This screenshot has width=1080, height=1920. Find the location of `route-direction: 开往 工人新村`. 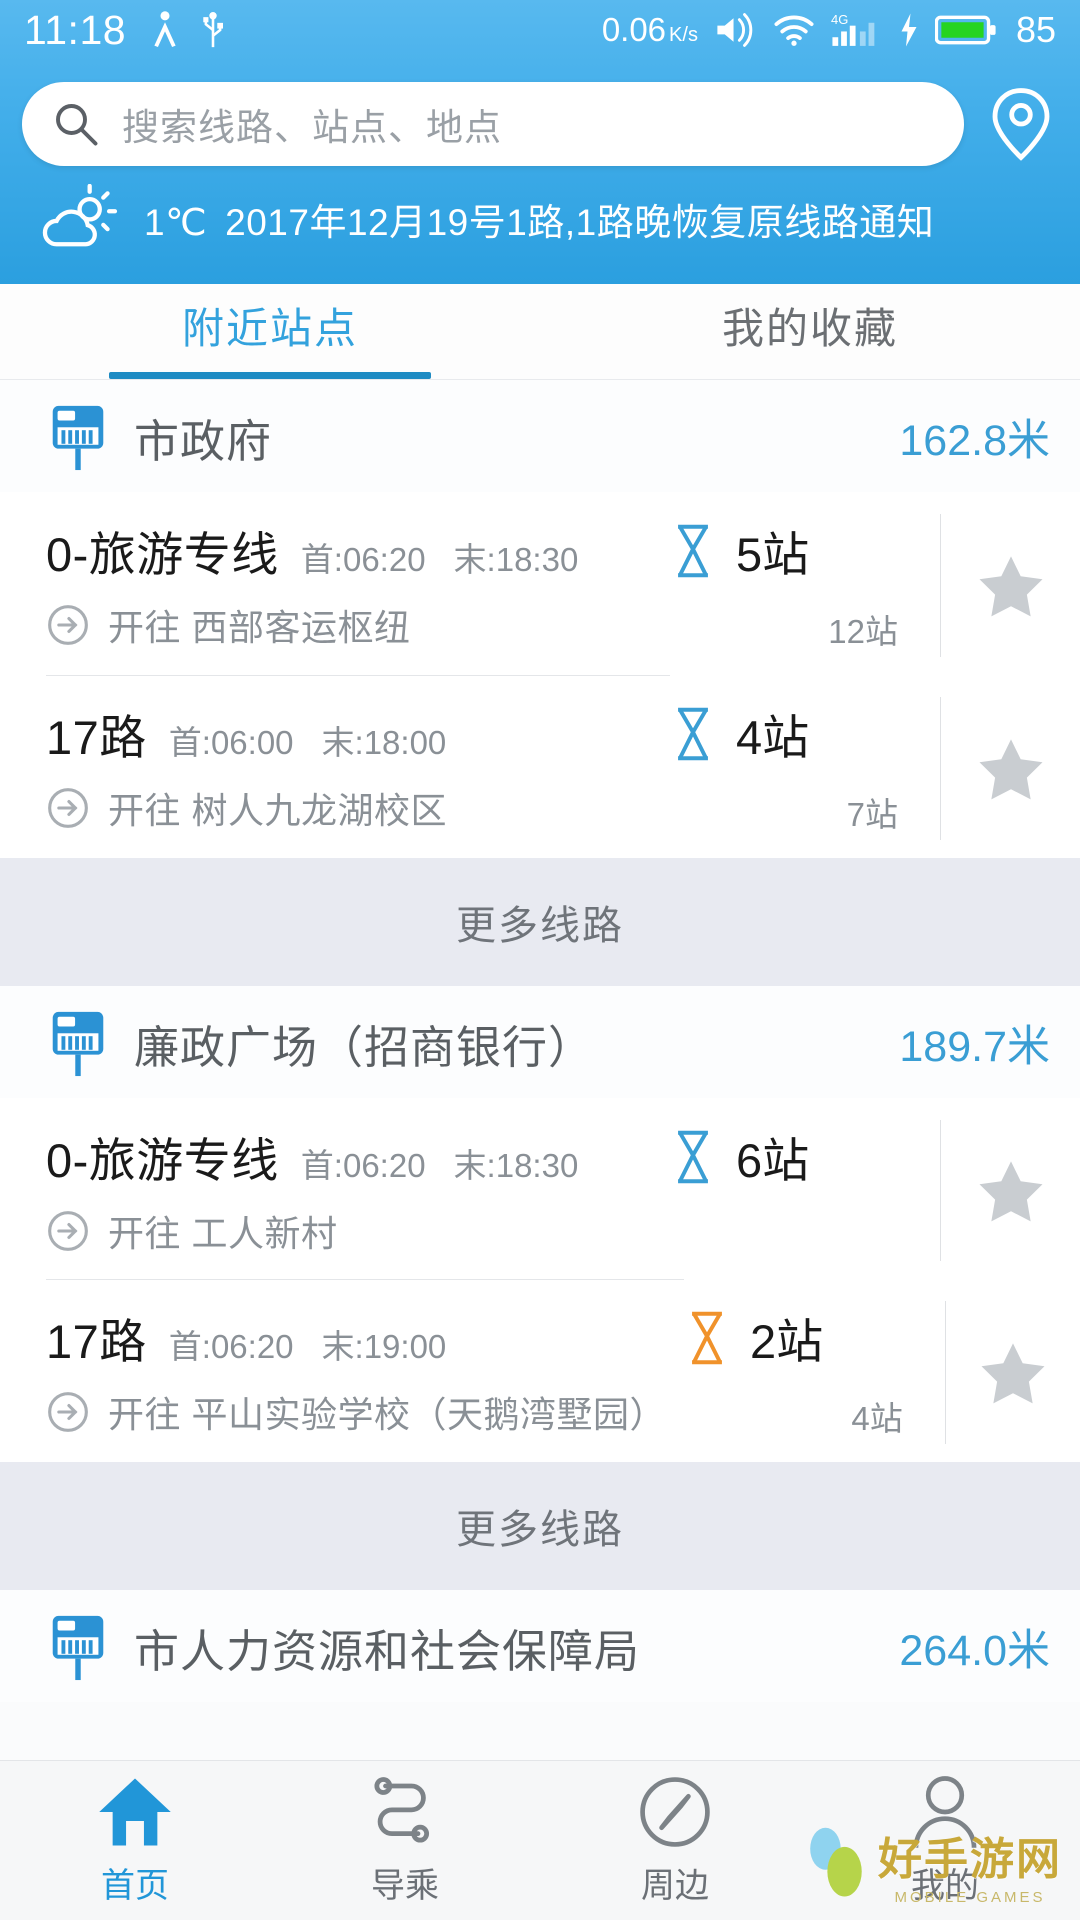

route-direction: 开往 工人新村 is located at coordinates (223, 1233).